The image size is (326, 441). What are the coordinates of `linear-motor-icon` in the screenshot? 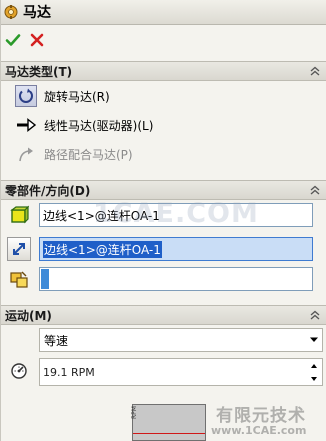 It's located at (26, 125).